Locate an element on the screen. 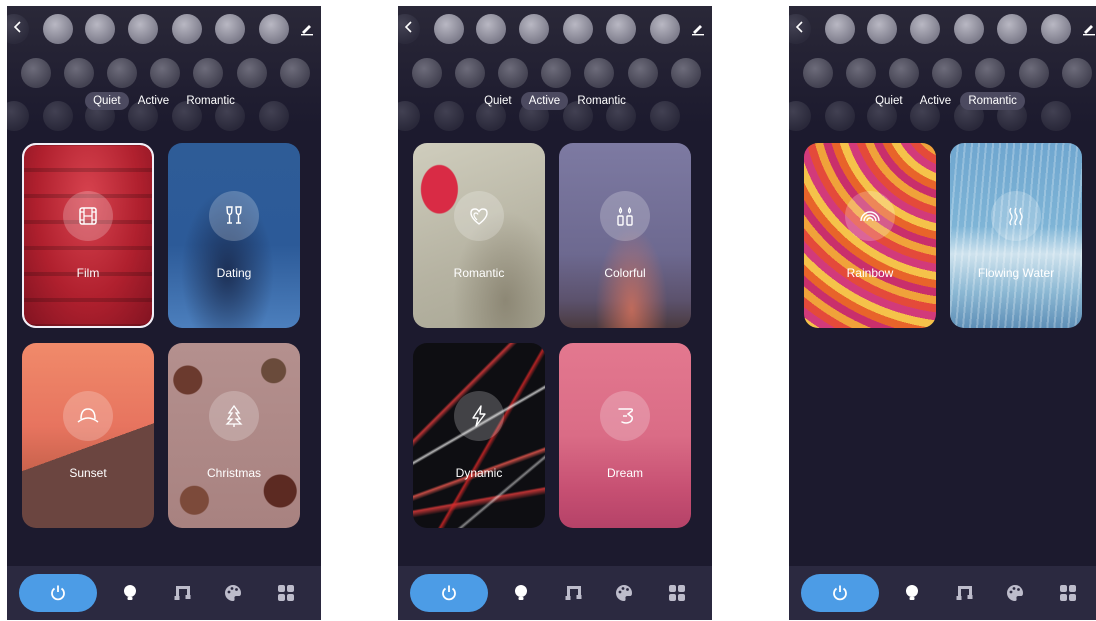 This screenshot has height=621, width=1096. lightning-icon is located at coordinates (479, 416).